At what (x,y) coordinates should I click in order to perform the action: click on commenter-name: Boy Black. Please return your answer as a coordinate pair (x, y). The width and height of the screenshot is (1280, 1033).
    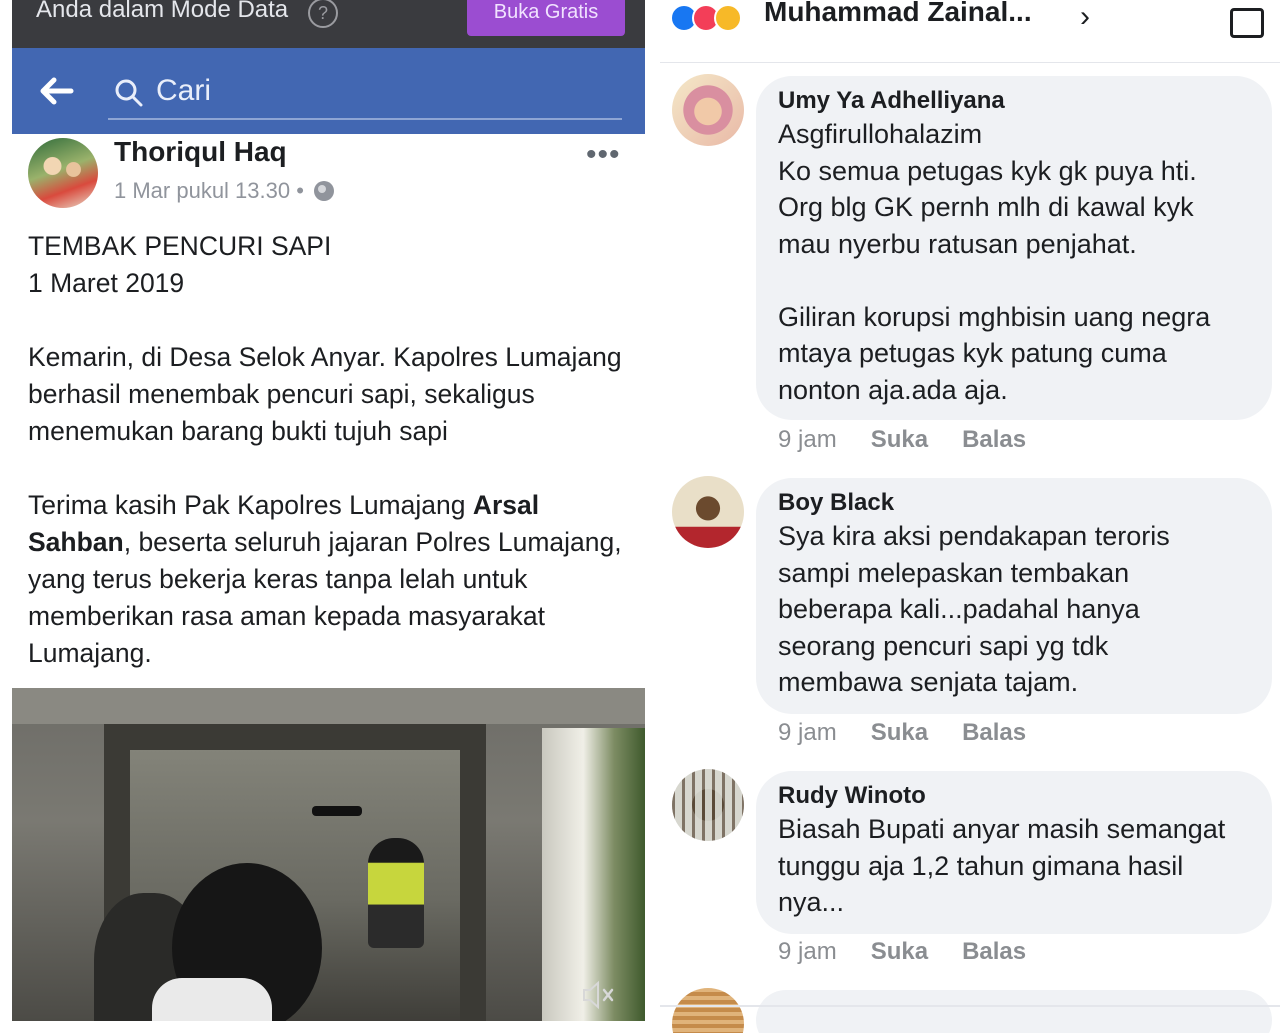
    Looking at the image, I should click on (1015, 503).